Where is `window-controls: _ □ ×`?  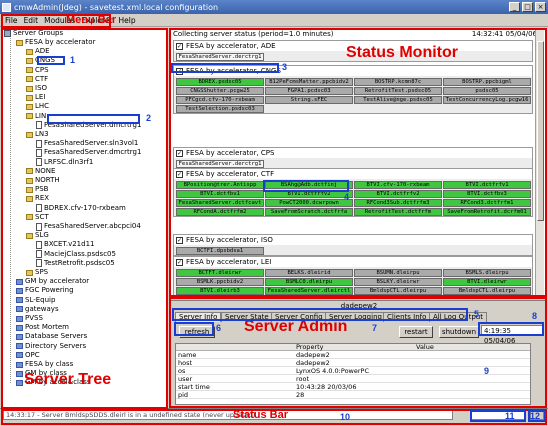
window-controls: _ □ × is located at coordinates (527, 7).